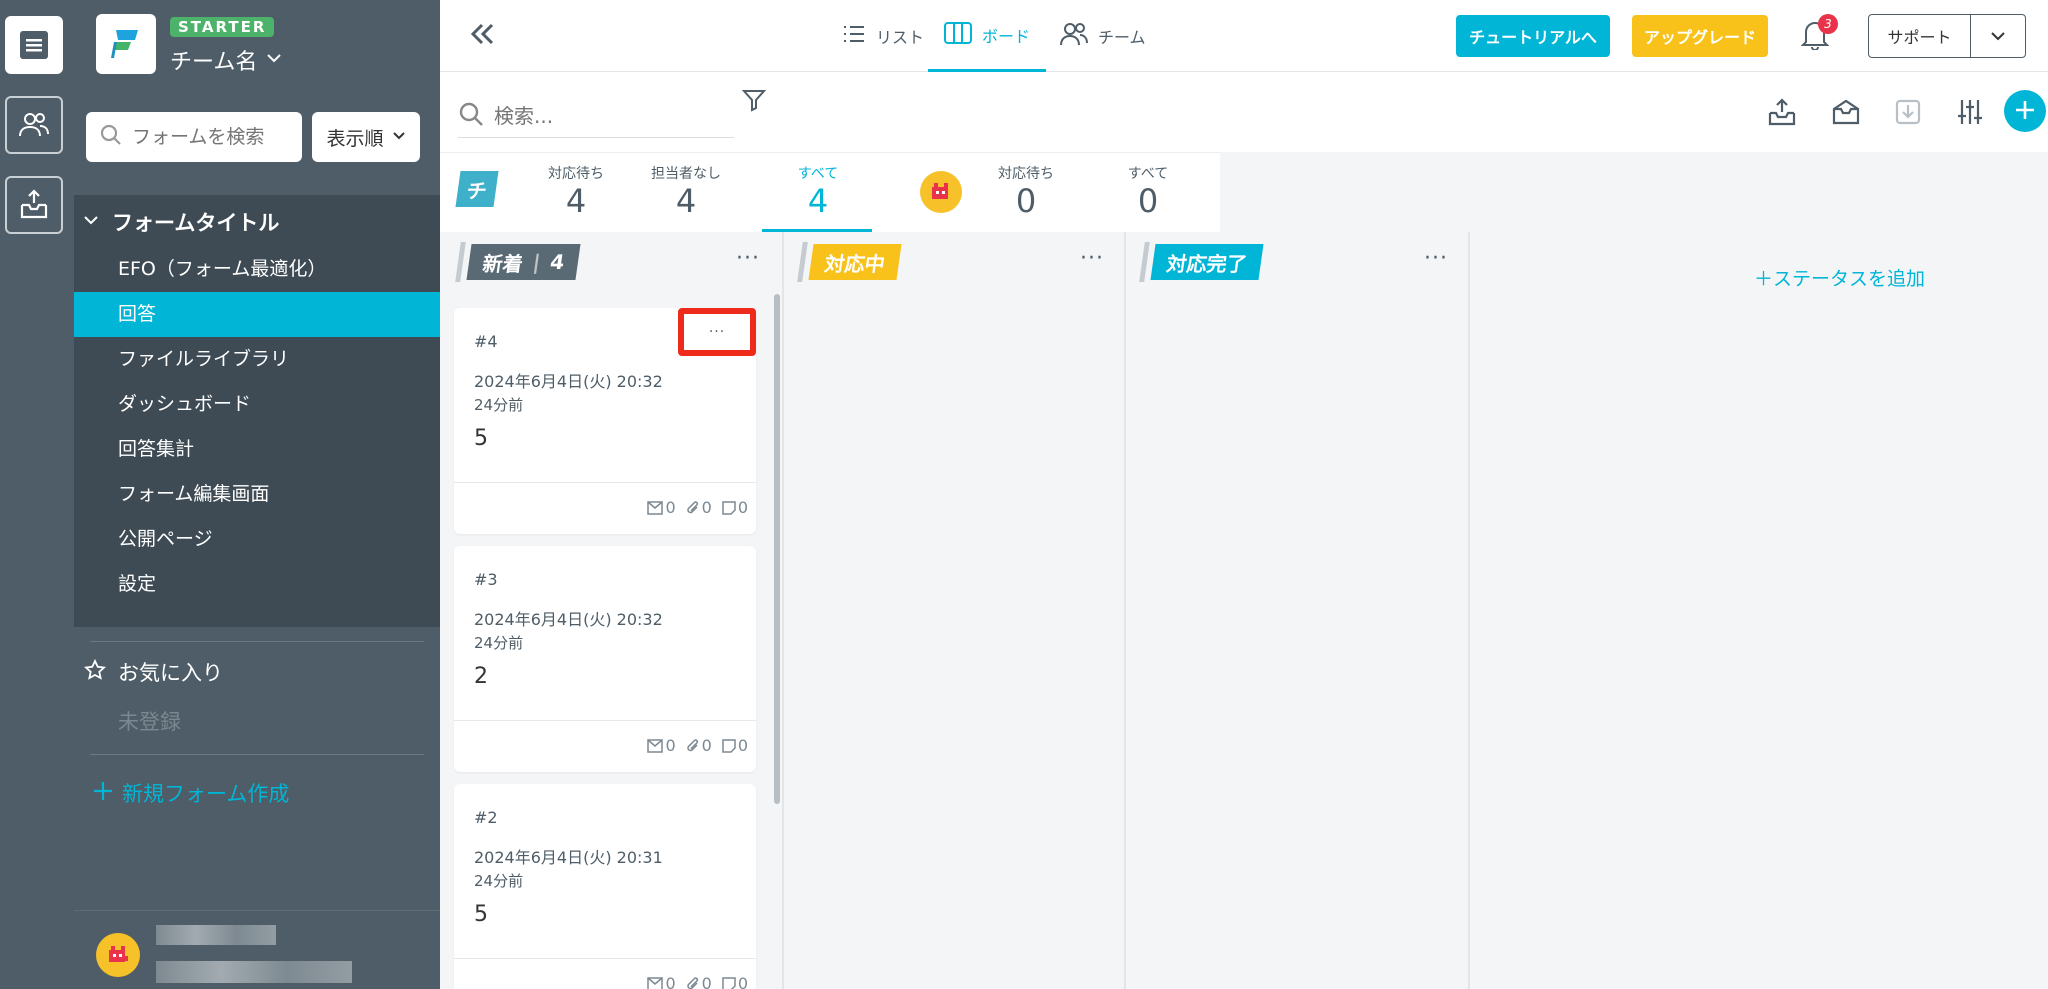 This screenshot has width=2048, height=989. I want to click on note-count: 0, so click(735, 981).